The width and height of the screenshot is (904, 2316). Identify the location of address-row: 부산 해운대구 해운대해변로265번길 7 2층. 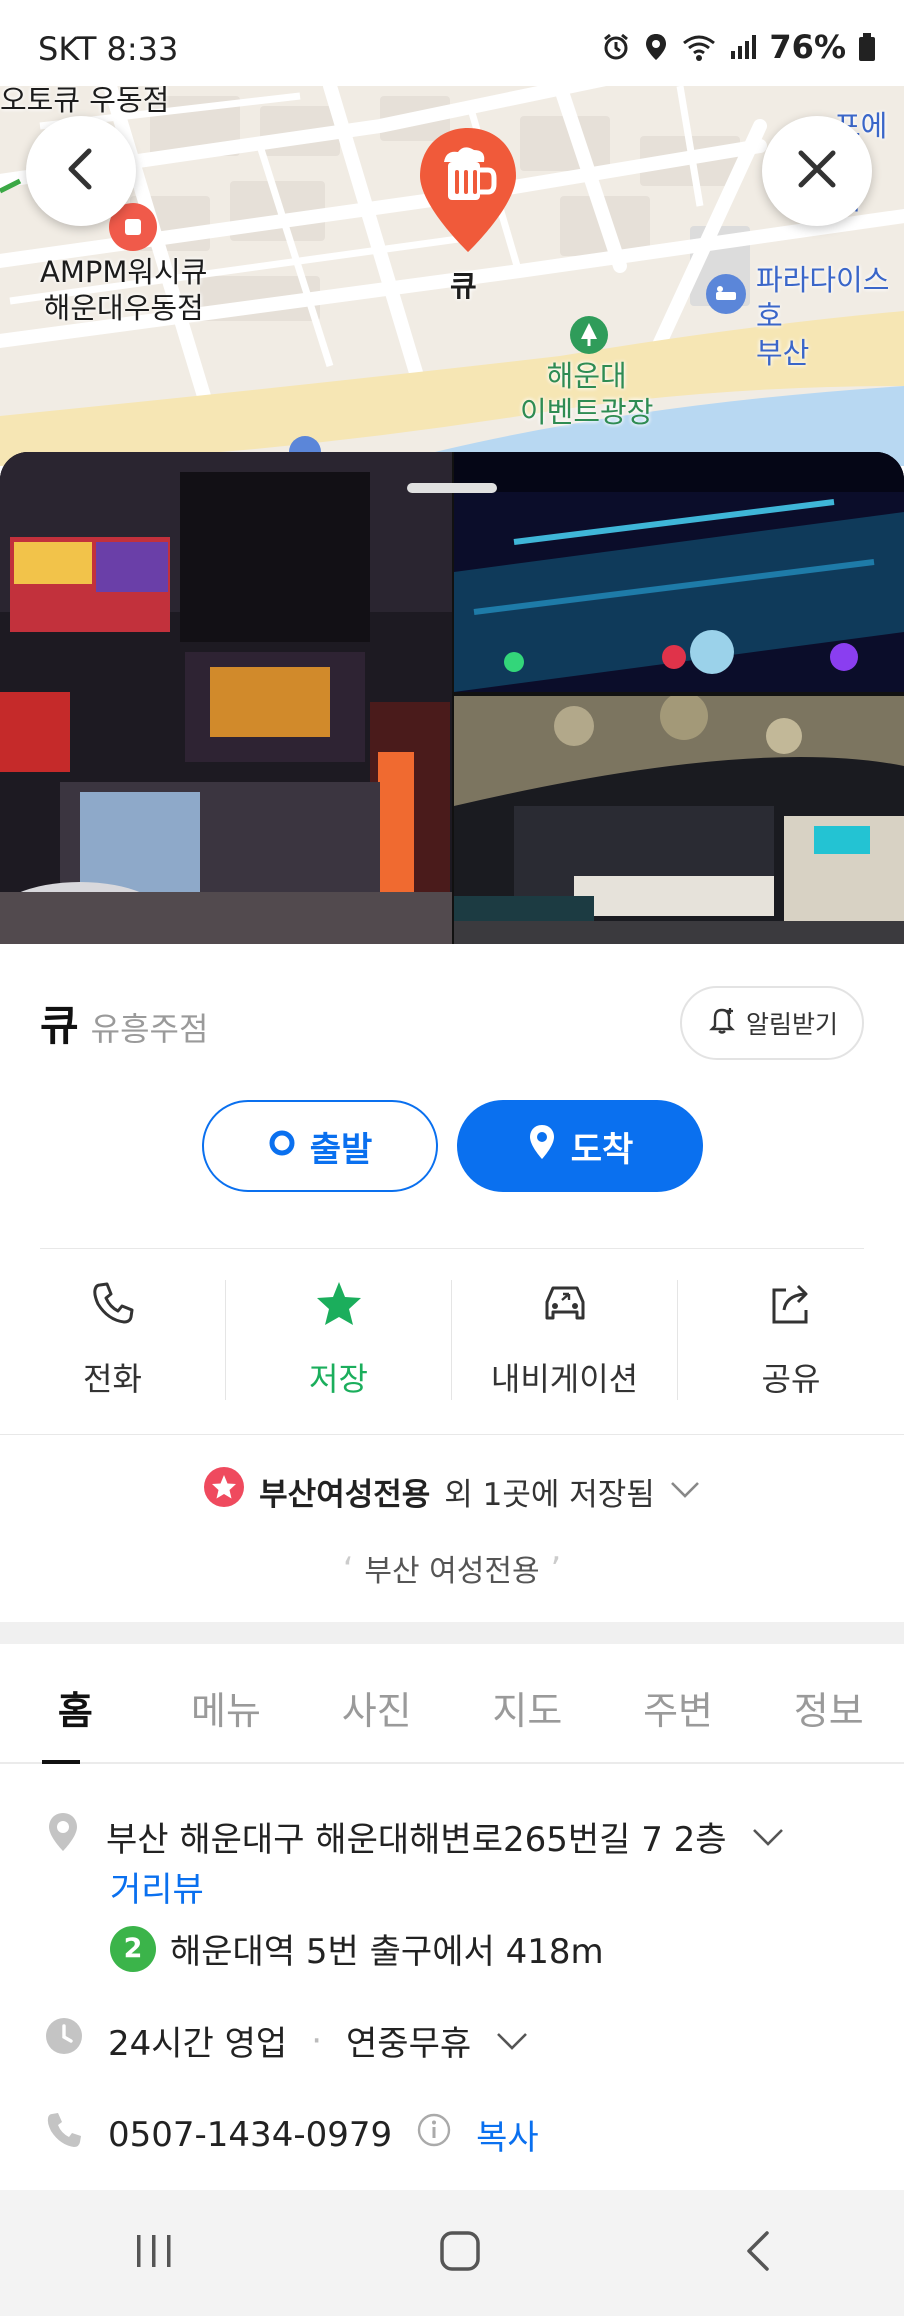
(414, 1836).